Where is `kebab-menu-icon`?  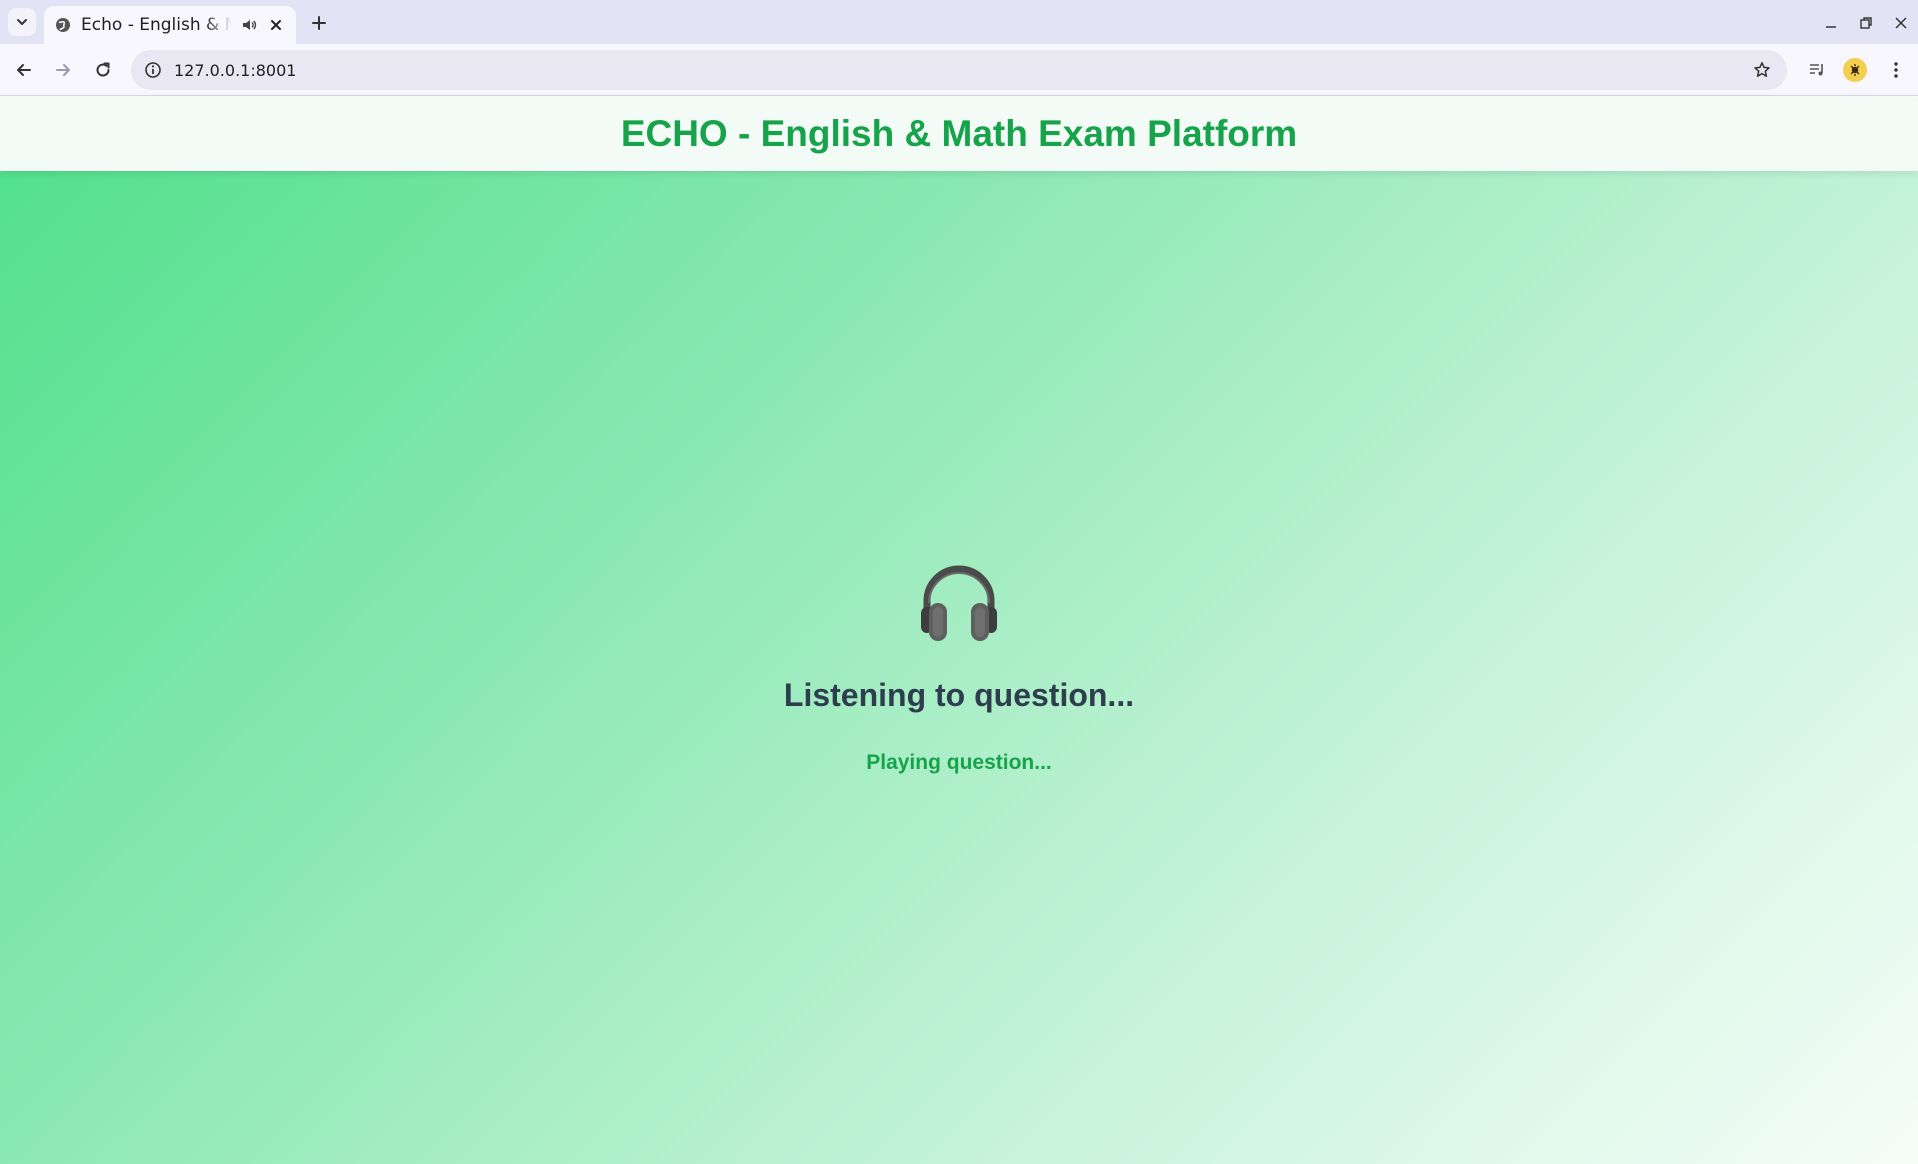
kebab-menu-icon is located at coordinates (1896, 70).